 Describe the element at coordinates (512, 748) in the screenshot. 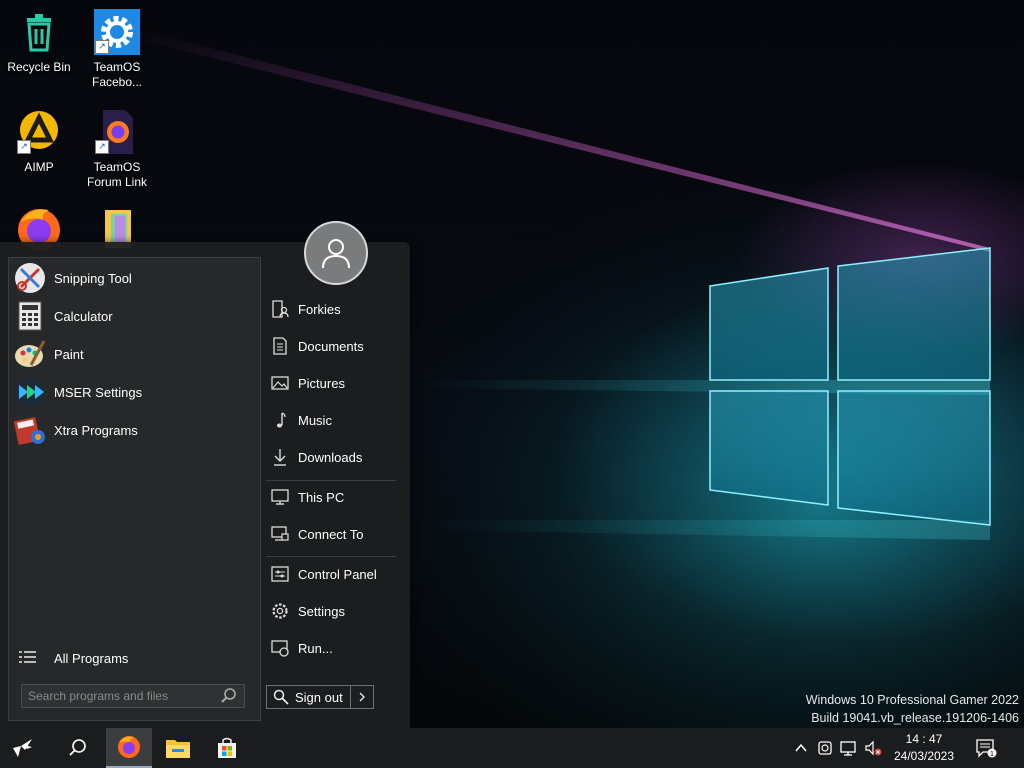

I see `taskbar: 14 : 47 24/03/2023 1` at that location.